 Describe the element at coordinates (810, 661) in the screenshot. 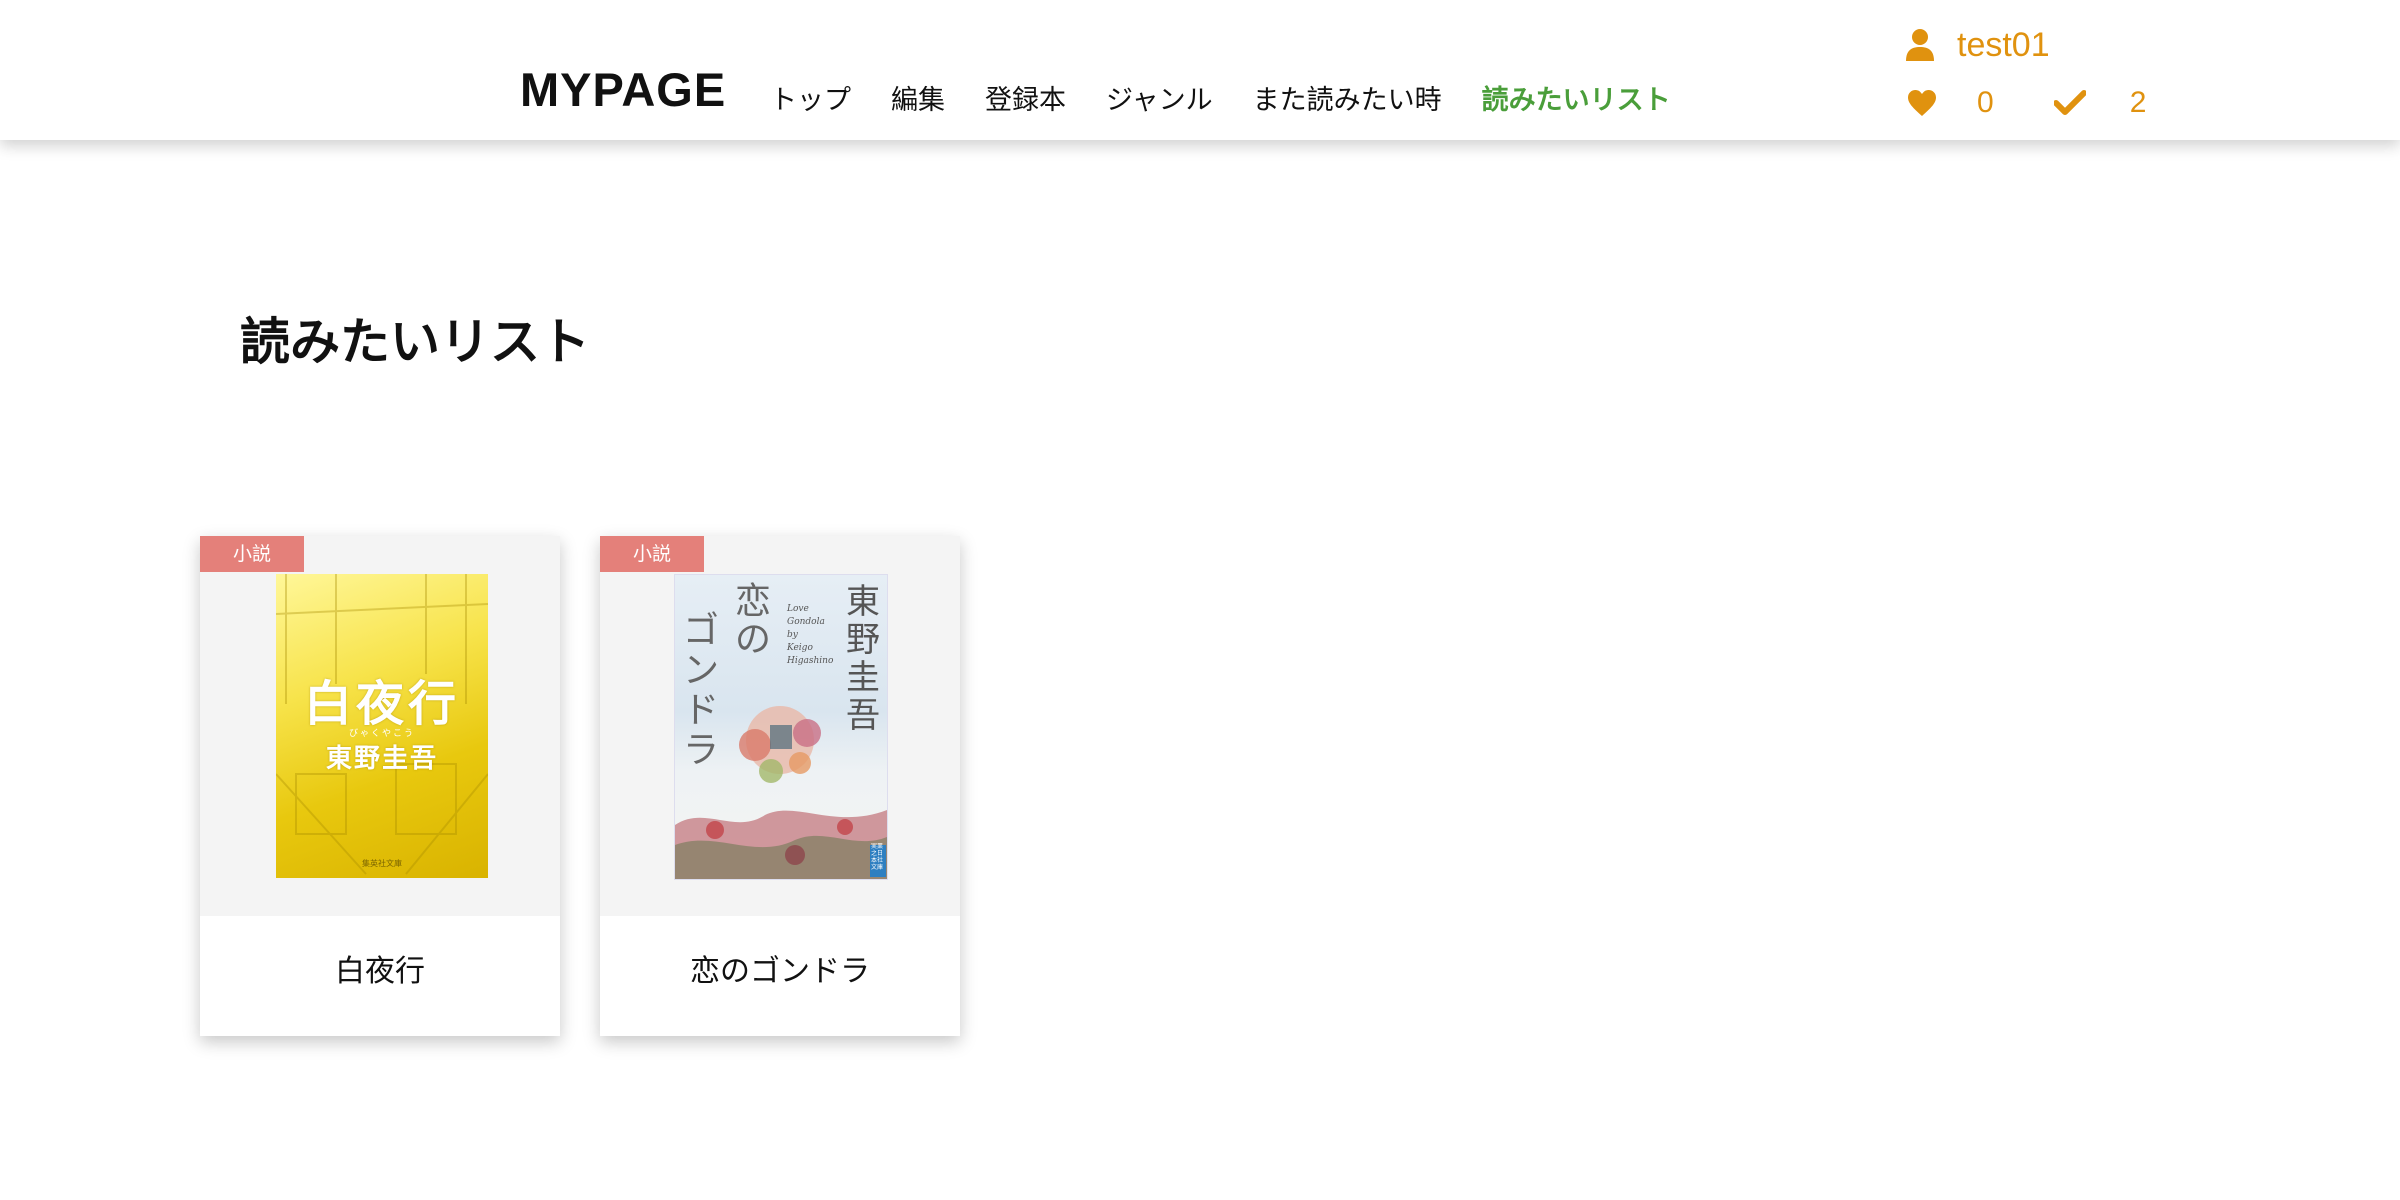

I see `cover-en-line: Higashino` at that location.